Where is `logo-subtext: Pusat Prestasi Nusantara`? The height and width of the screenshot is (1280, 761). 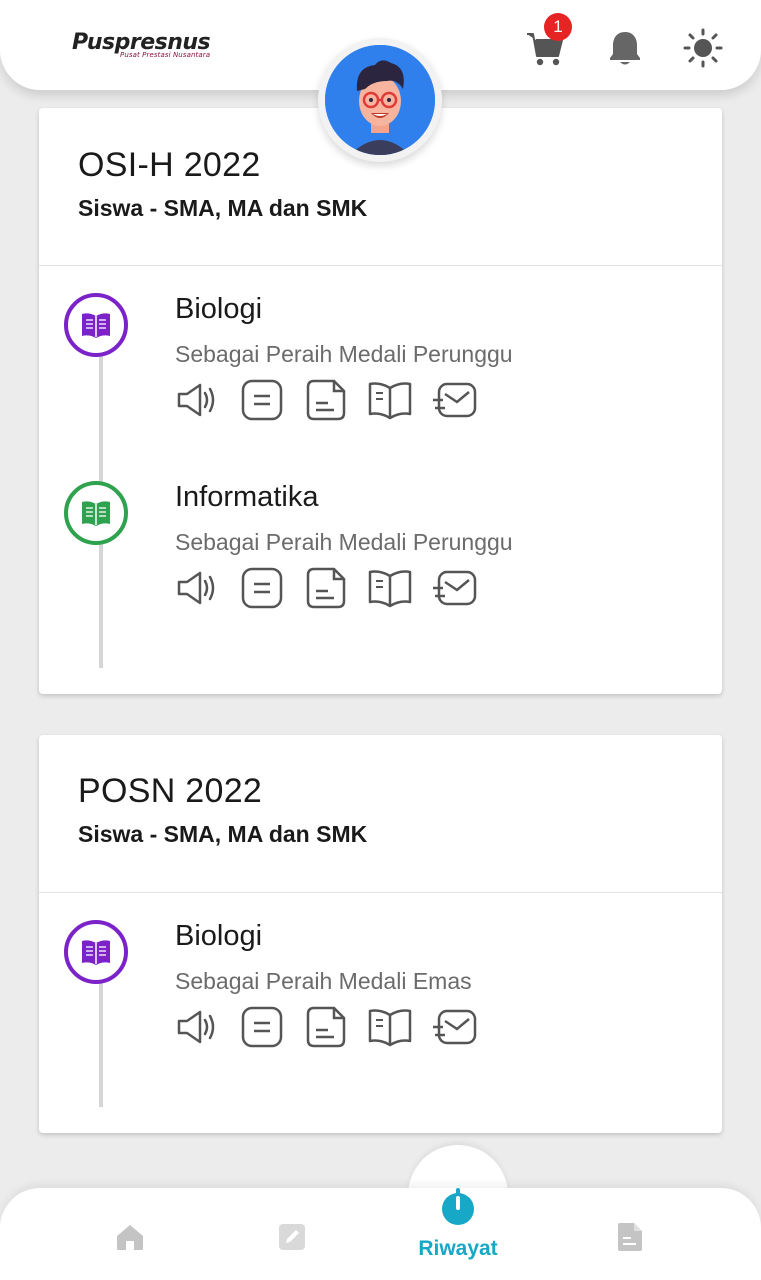 logo-subtext: Pusat Prestasi Nusantara is located at coordinates (165, 55).